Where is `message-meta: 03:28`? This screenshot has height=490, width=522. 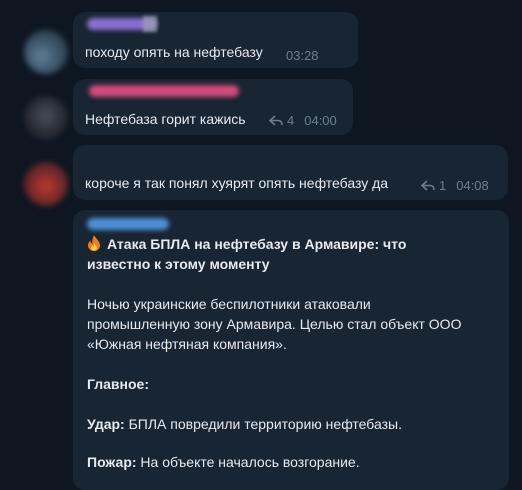
message-meta: 03:28 is located at coordinates (302, 55).